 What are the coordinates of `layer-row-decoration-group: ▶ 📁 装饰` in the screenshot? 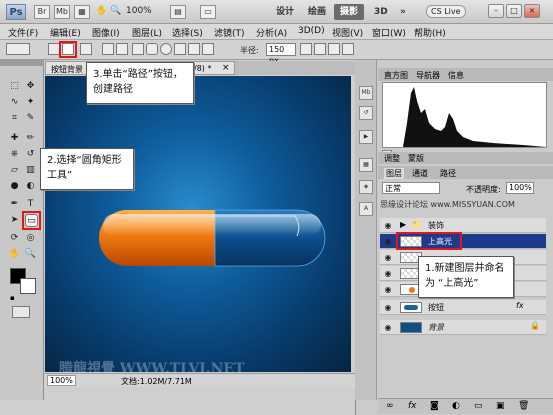 It's located at (463, 225).